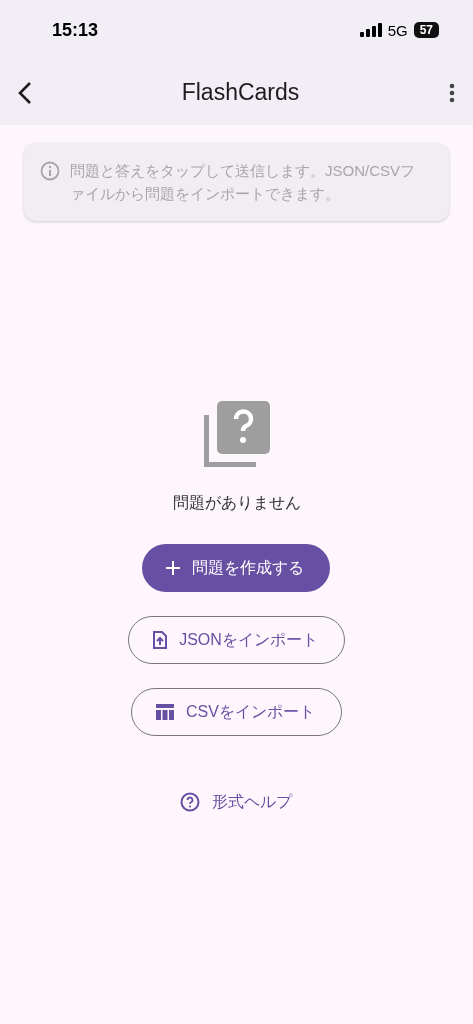 Image resolution: width=473 pixels, height=1024 pixels. What do you see at coordinates (240, 92) in the screenshot?
I see `app-title: FlashCards` at bounding box center [240, 92].